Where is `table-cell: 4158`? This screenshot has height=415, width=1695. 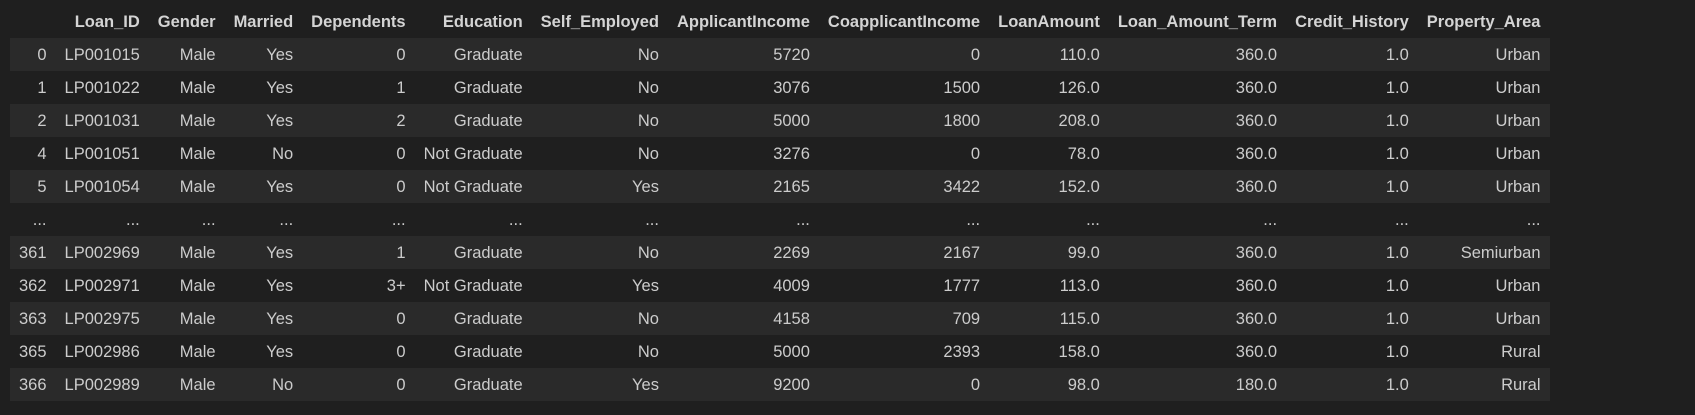
table-cell: 4158 is located at coordinates (791, 318).